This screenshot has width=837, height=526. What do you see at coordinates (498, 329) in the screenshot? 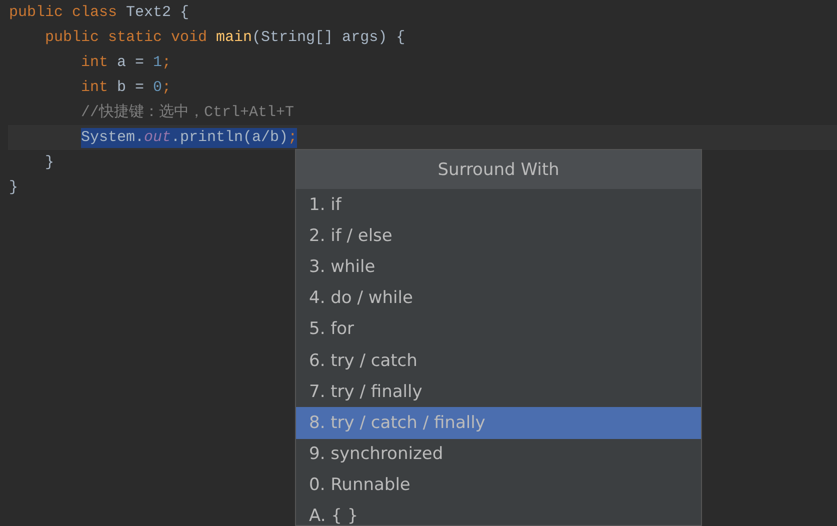
I see `menu-item: 5. for` at bounding box center [498, 329].